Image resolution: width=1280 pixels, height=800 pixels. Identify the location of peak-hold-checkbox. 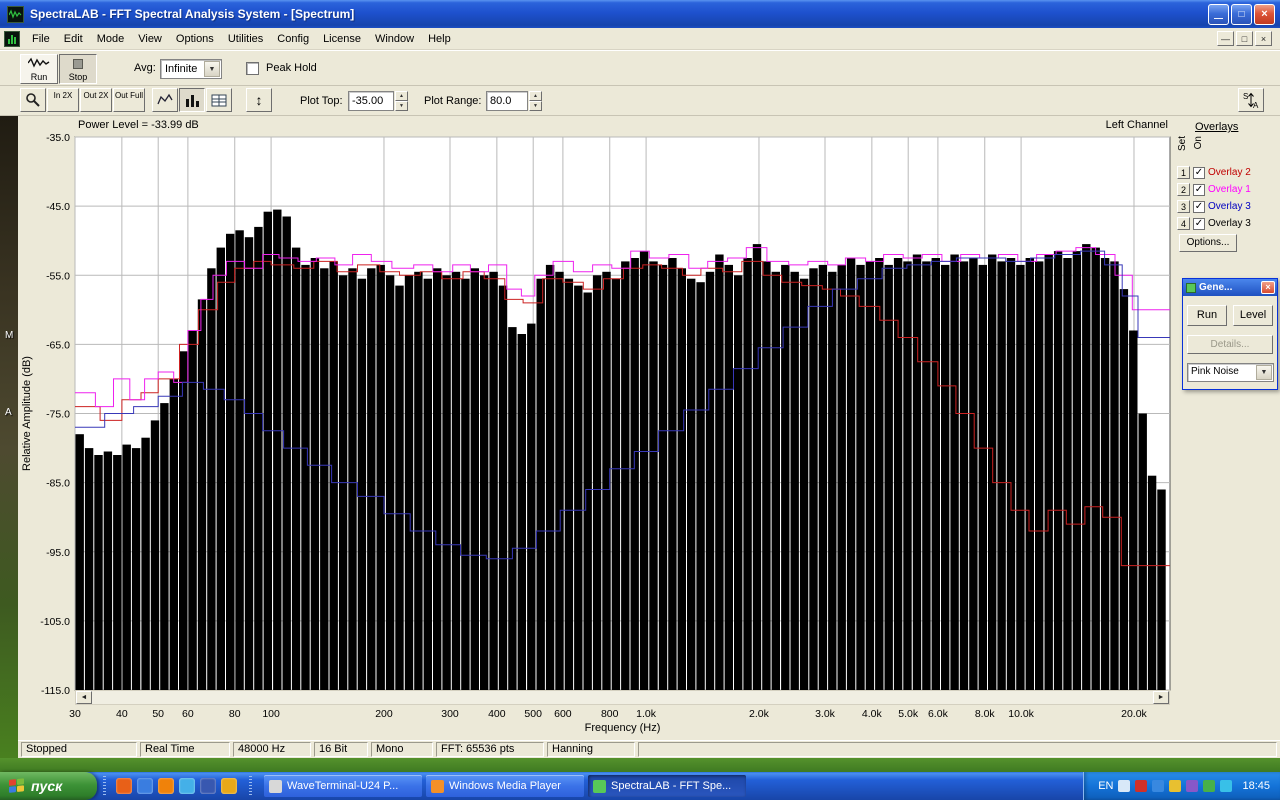
(252, 68).